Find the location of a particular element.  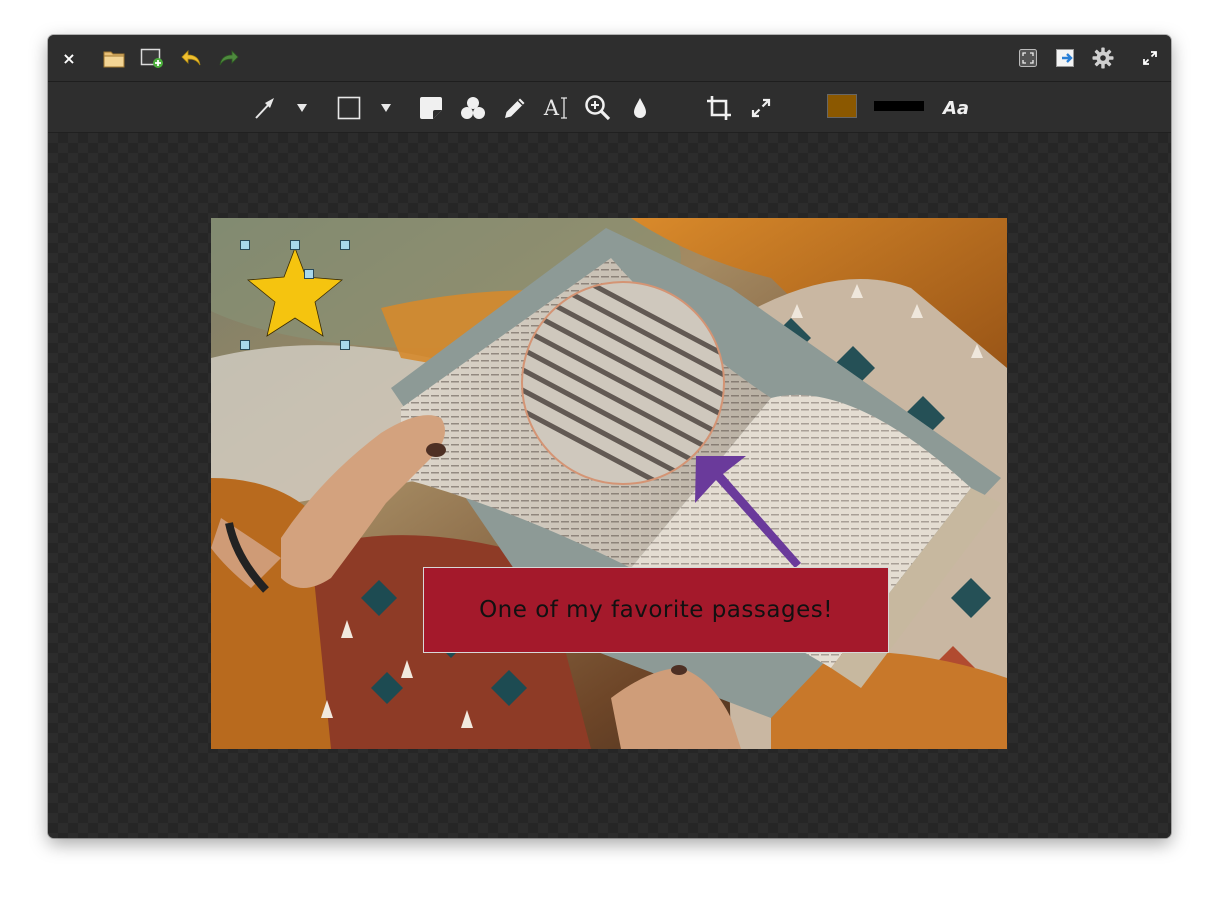

maximize-icon is located at coordinates (1150, 58).